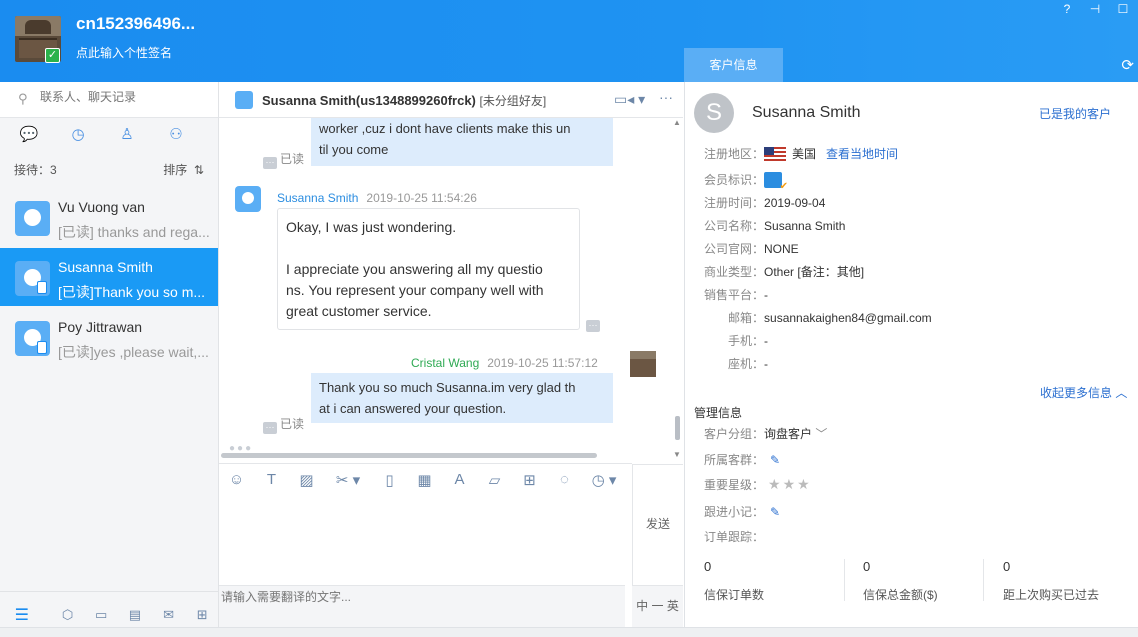 This screenshot has height=637, width=1138. I want to click on tab-recent-icon: ◷, so click(78, 135).